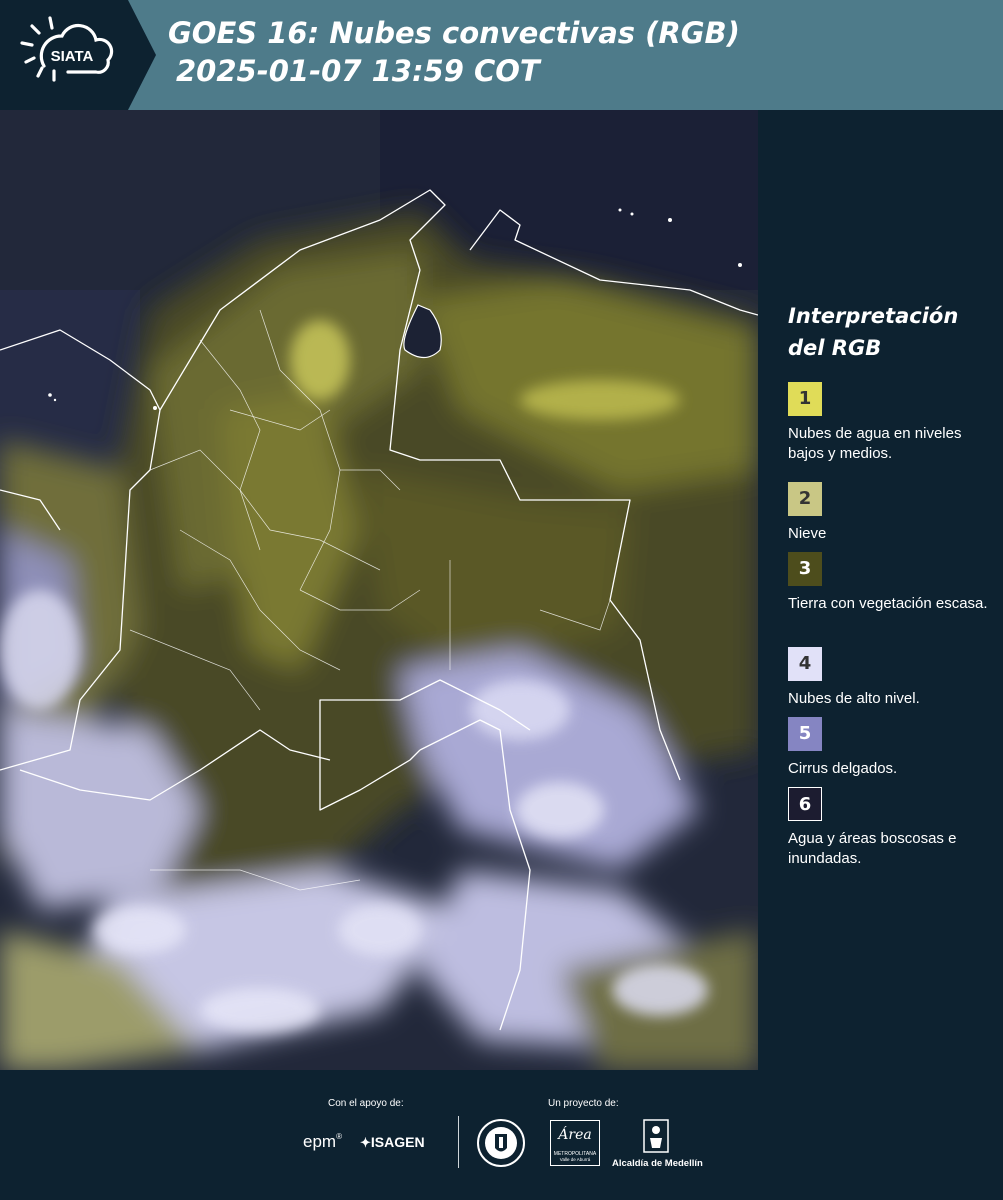 The image size is (1003, 1200). What do you see at coordinates (657, 1163) in the screenshot?
I see `alcaldia-text: Alcaldía de Medellín` at bounding box center [657, 1163].